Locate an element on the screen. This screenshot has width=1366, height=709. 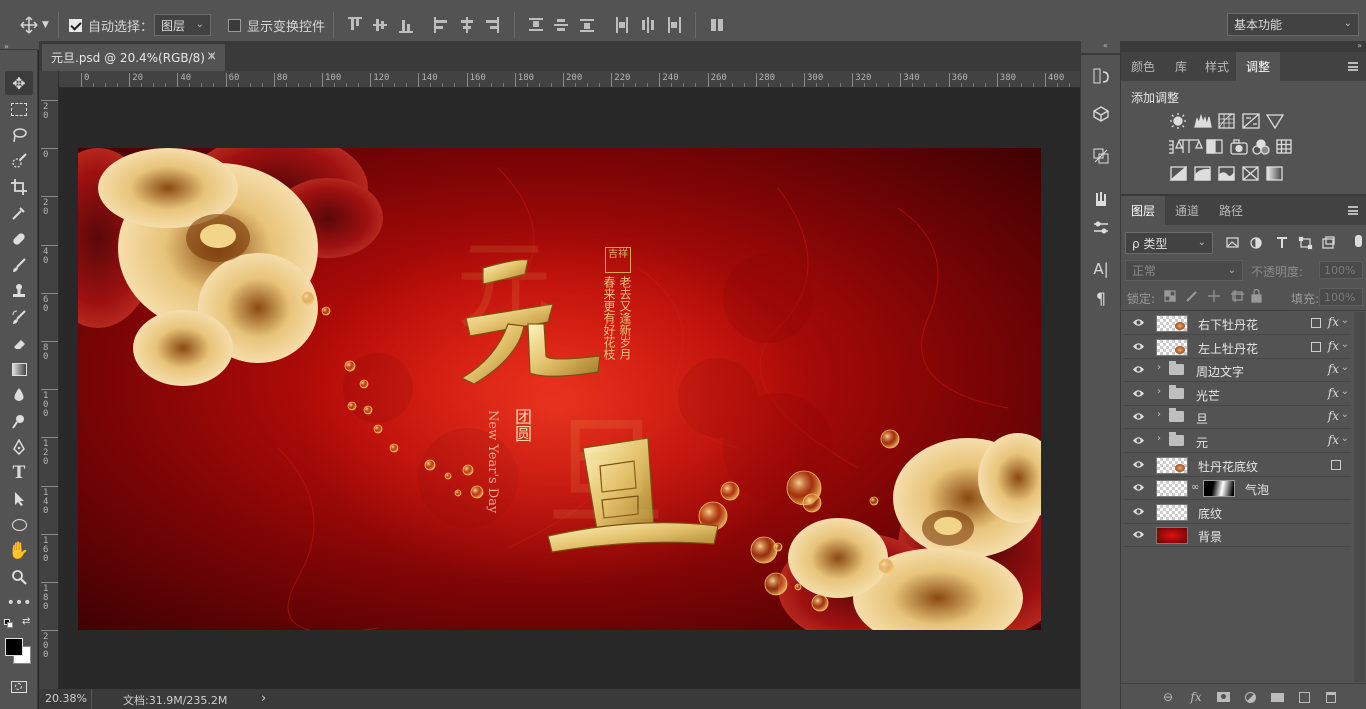
delete-layer-icon is located at coordinates (1331, 697).